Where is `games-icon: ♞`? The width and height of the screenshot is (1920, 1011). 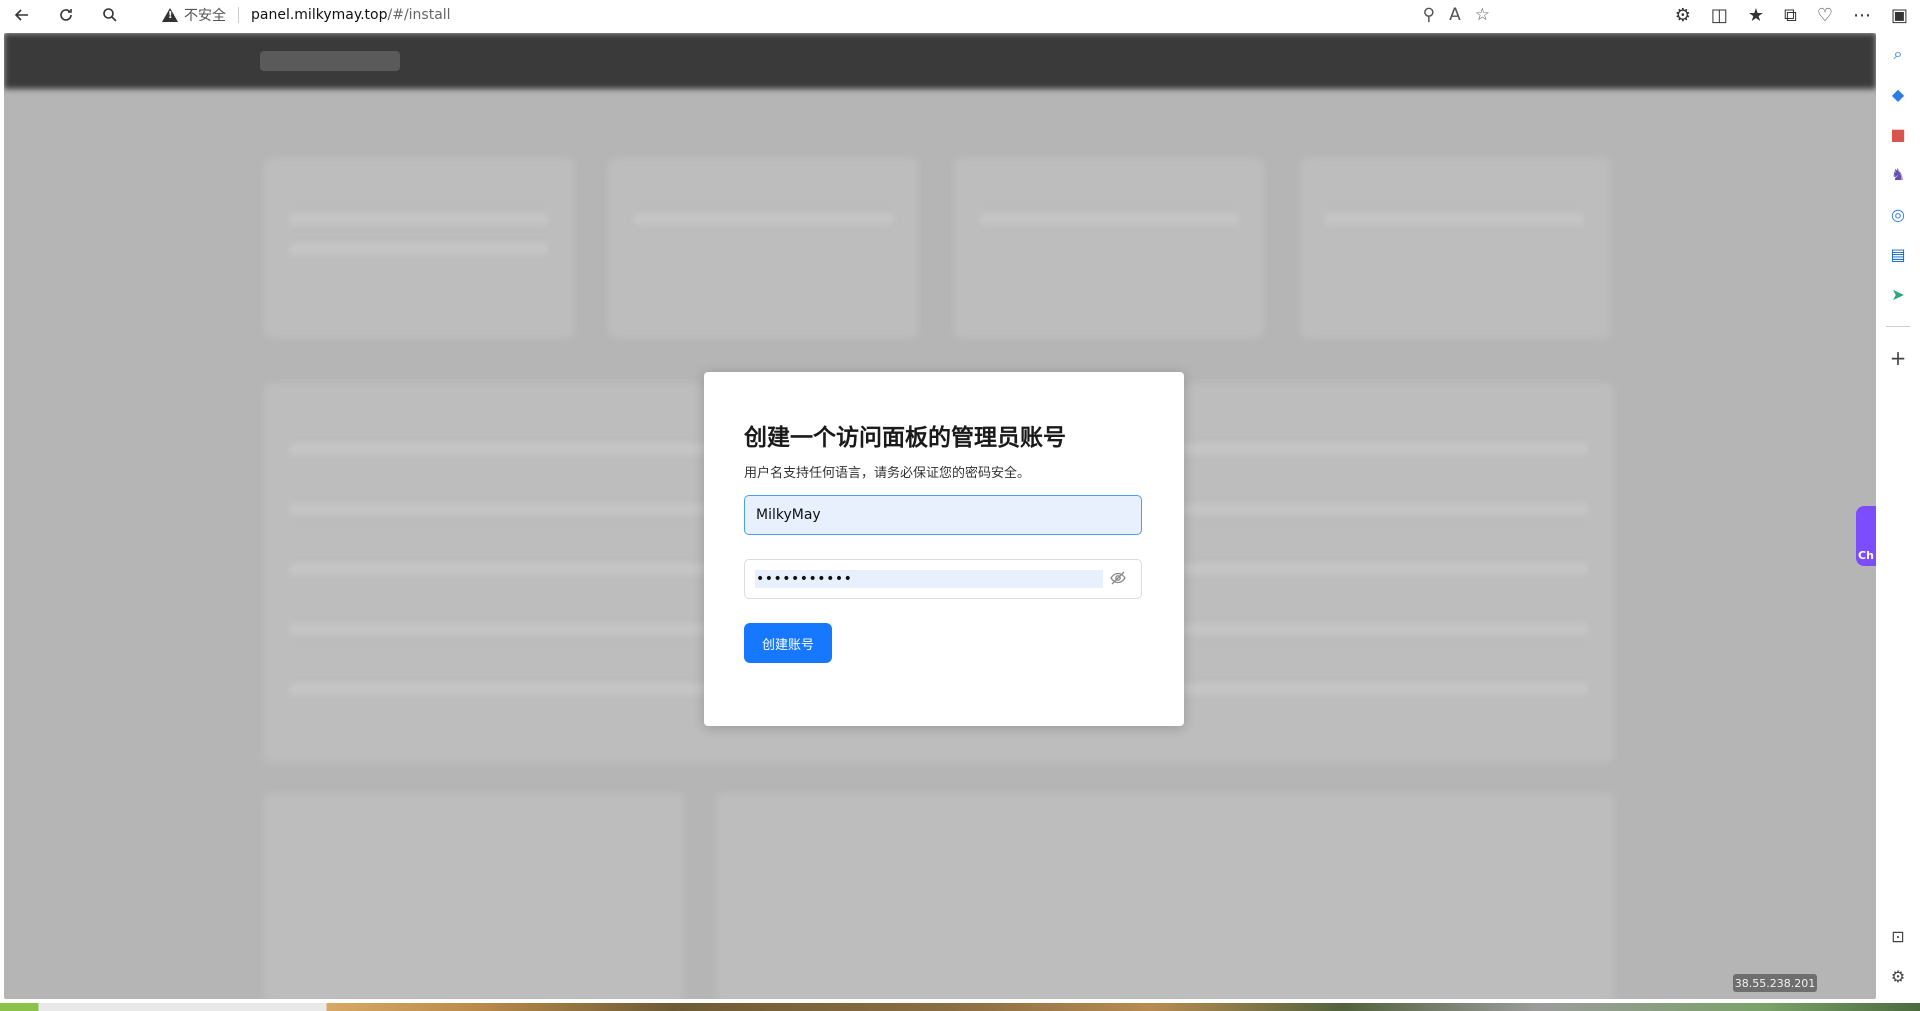 games-icon: ♞ is located at coordinates (1898, 174).